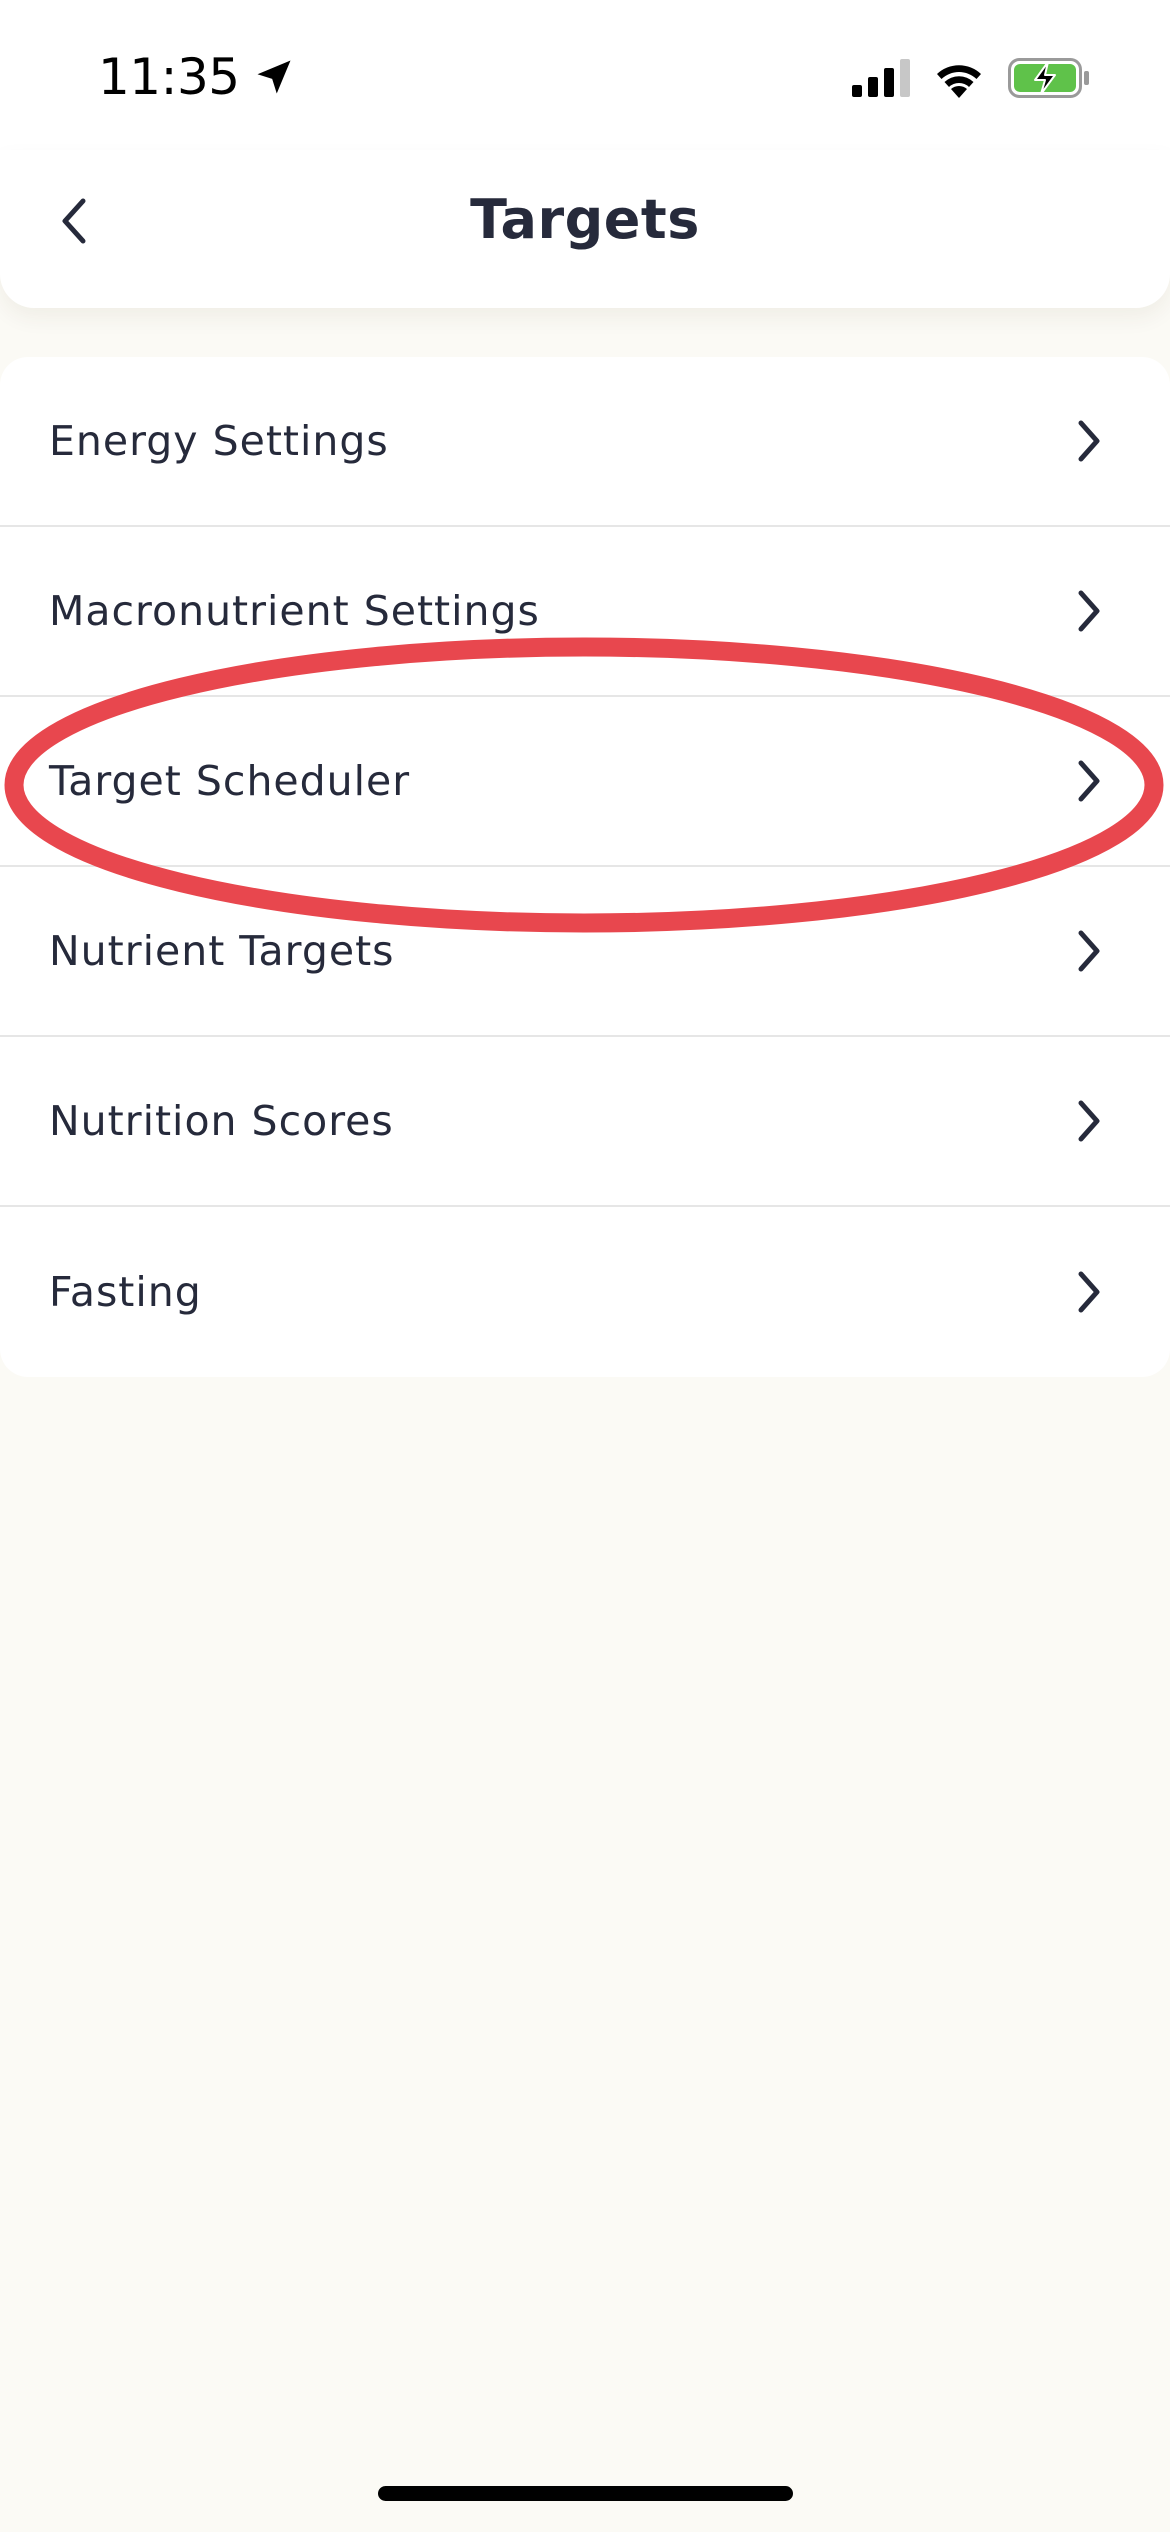 This screenshot has width=1170, height=2532. Describe the element at coordinates (274, 77) in the screenshot. I see `location-arrow-icon` at that location.